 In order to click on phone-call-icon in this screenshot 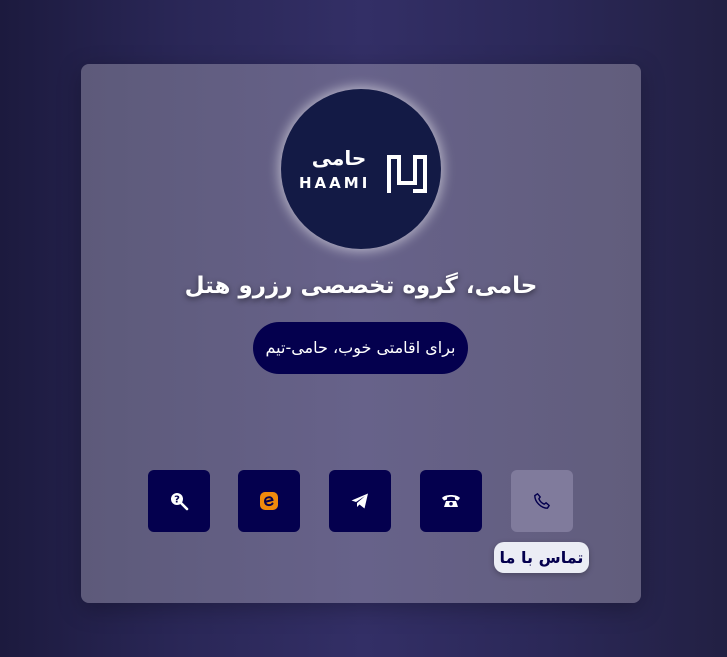, I will do `click(542, 501)`.